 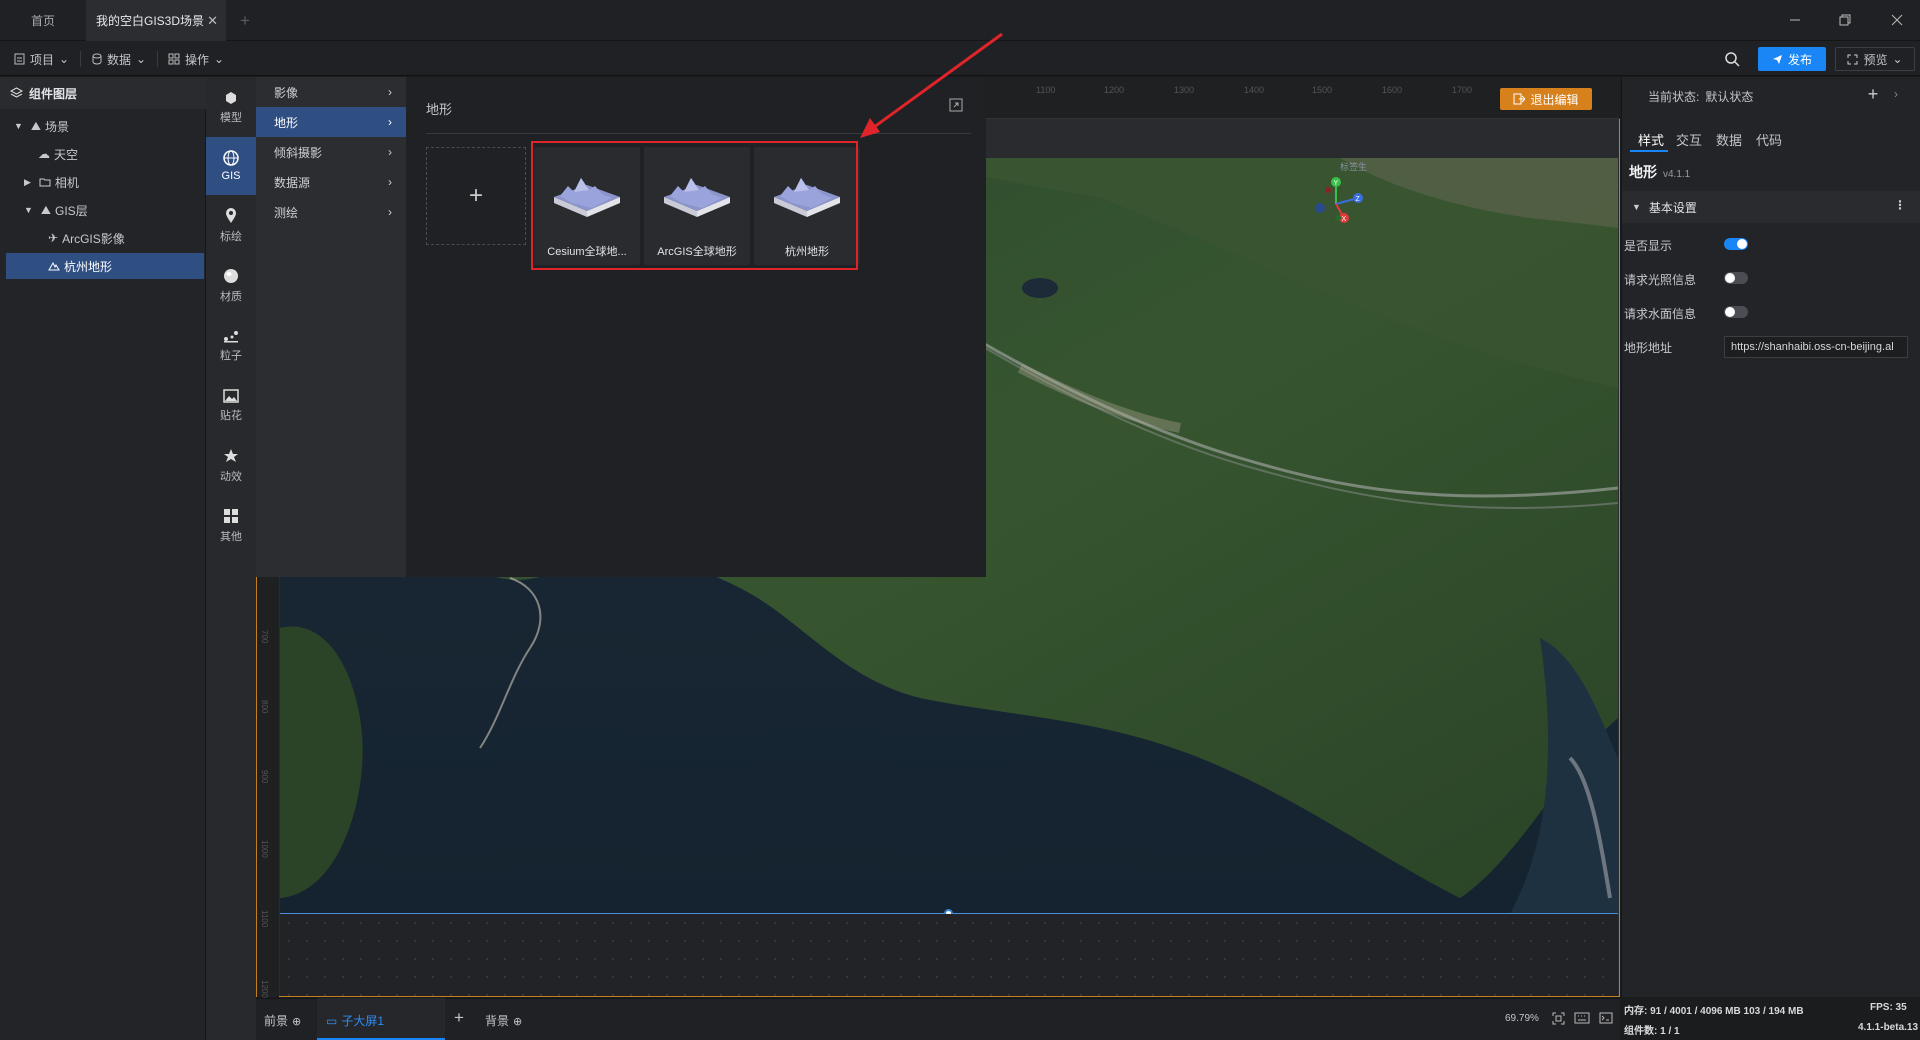 What do you see at coordinates (331, 122) in the screenshot?
I see `category-terrain: 地形 ›` at bounding box center [331, 122].